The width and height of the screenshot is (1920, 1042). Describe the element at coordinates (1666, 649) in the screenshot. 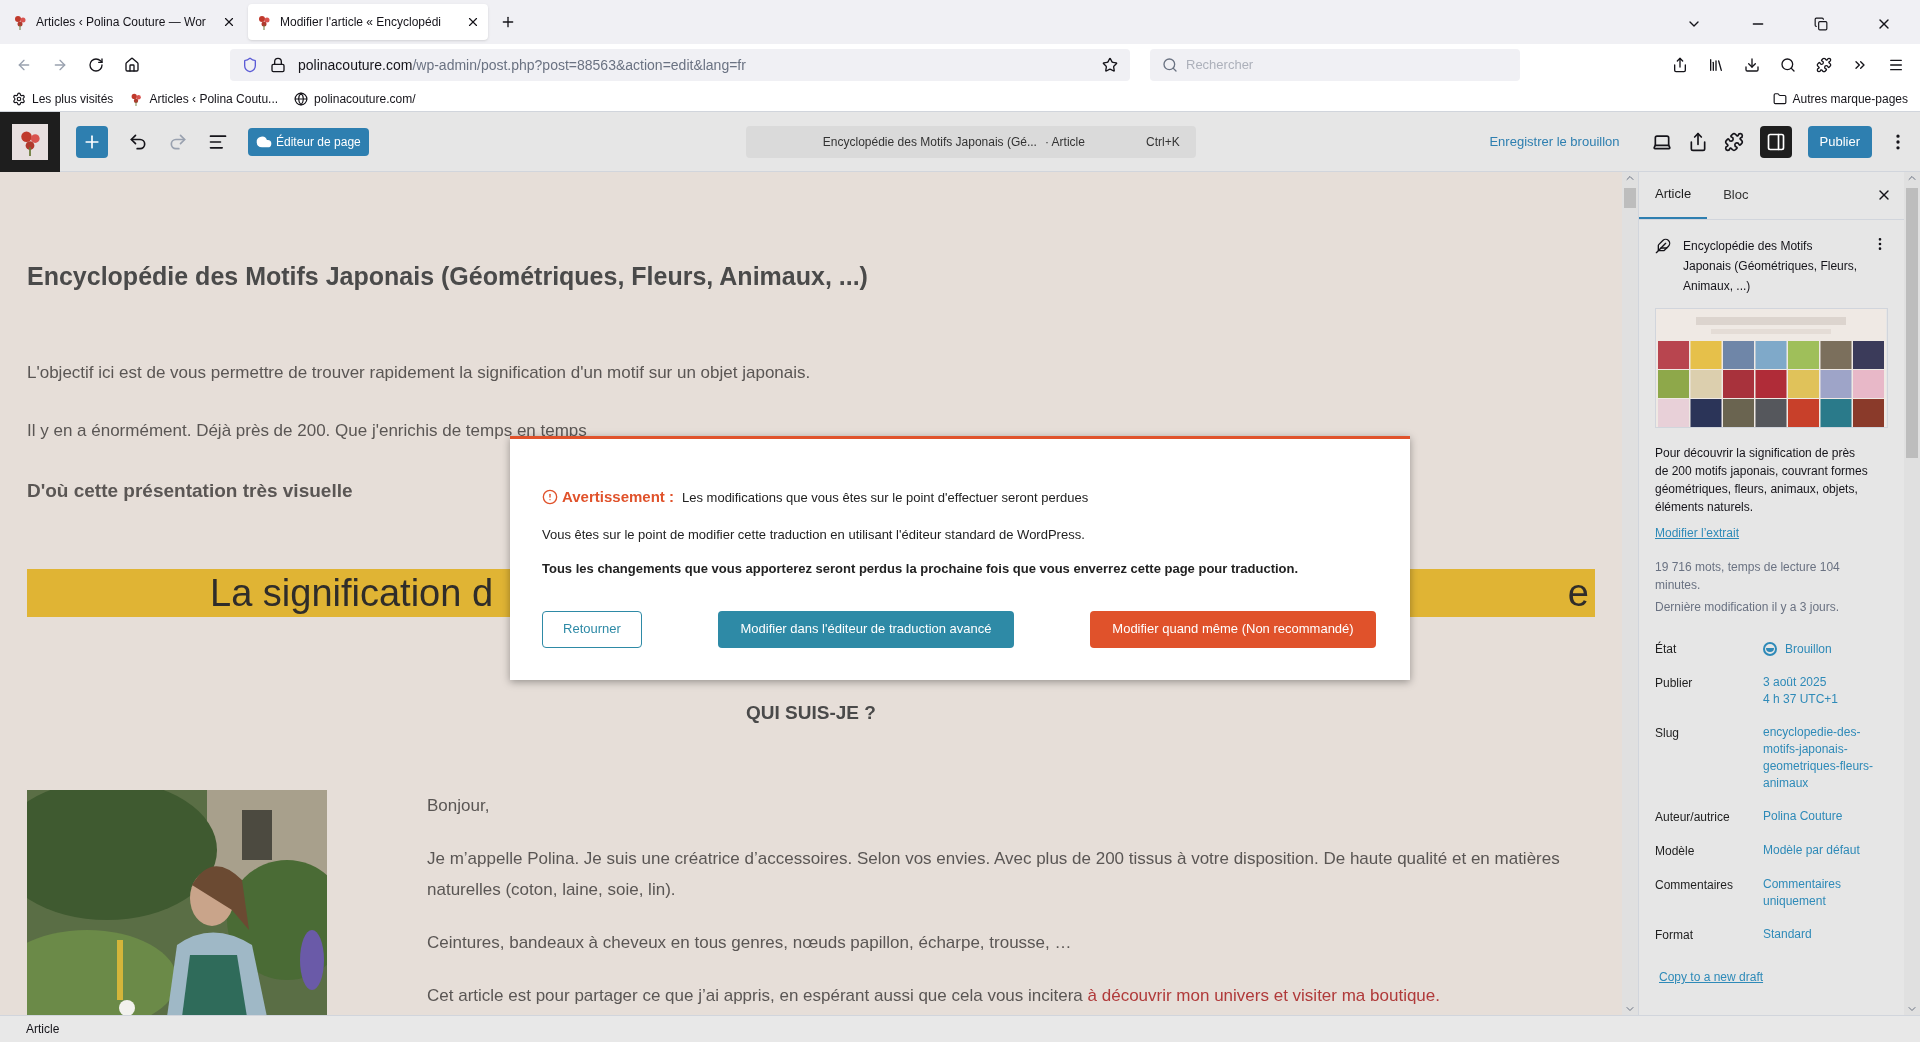

I see `field-label: État` at that location.